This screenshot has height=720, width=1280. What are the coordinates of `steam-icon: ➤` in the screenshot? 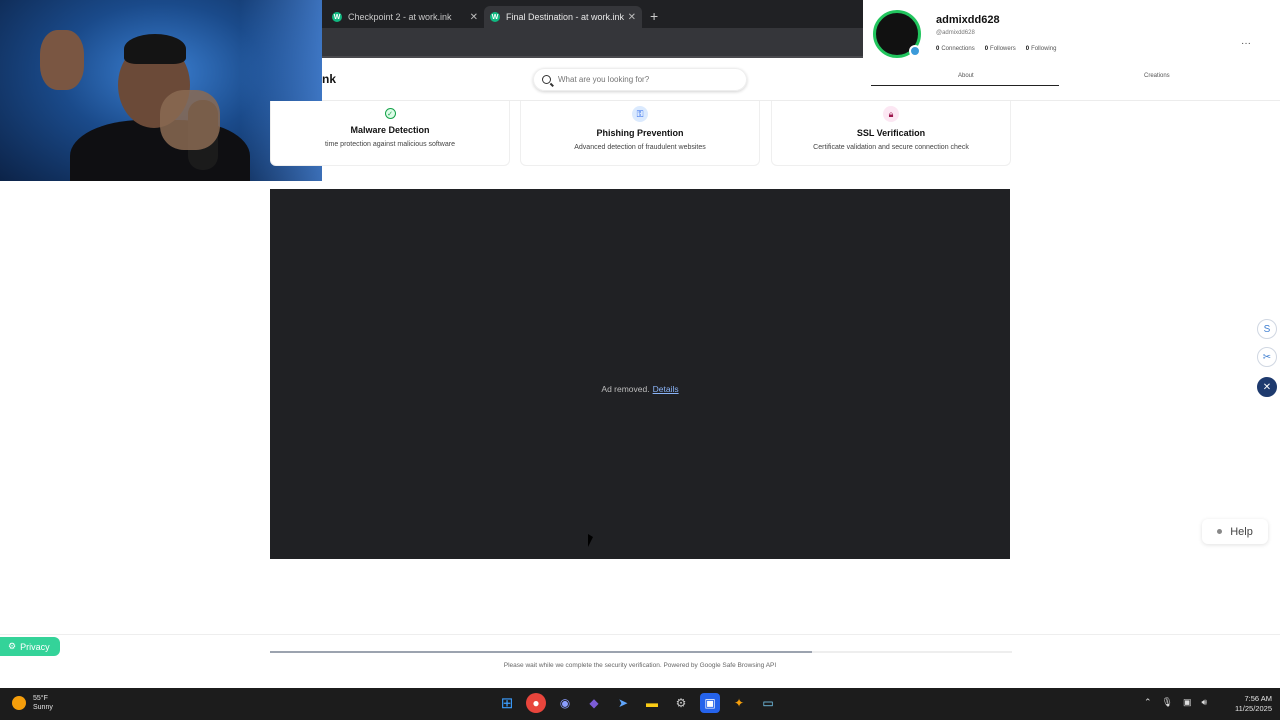 It's located at (623, 703).